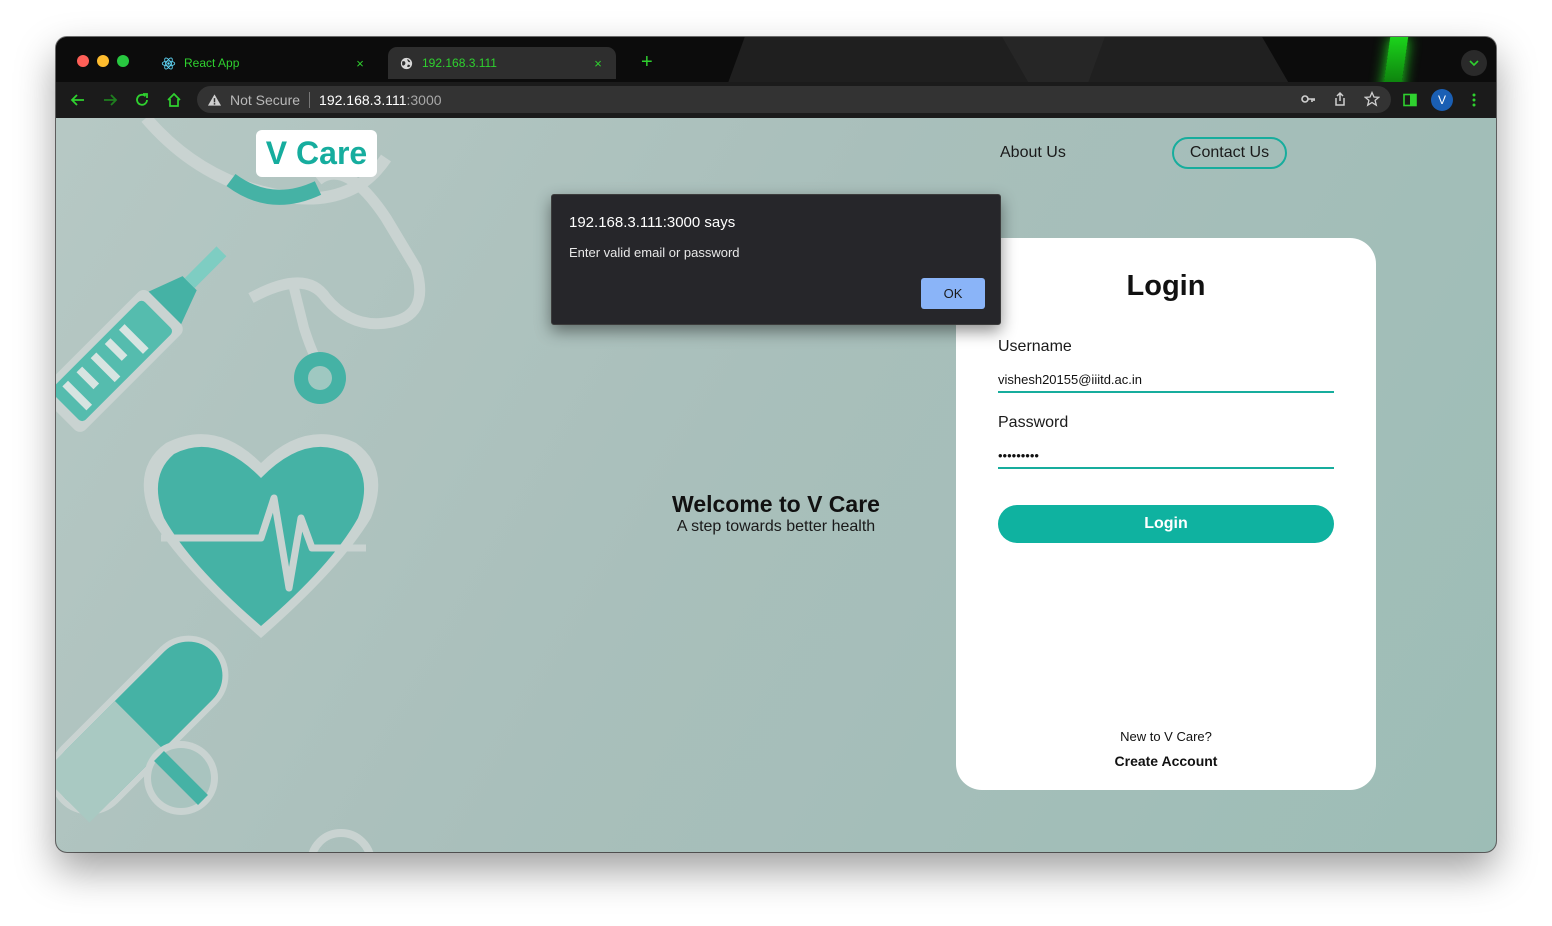  Describe the element at coordinates (647, 62) in the screenshot. I see `new-tab-button: +` at that location.